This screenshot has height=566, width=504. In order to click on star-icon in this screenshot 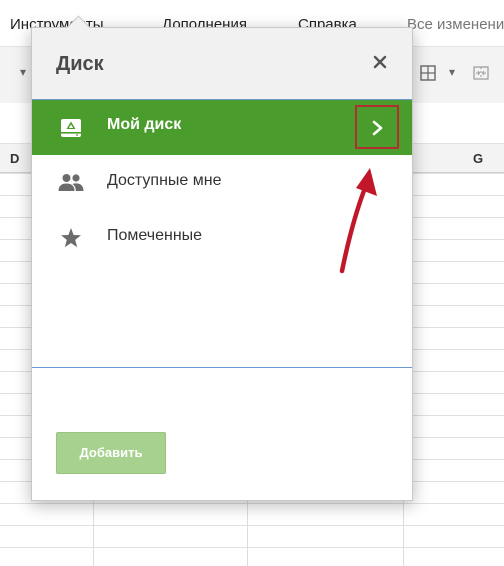, I will do `click(71, 238)`.